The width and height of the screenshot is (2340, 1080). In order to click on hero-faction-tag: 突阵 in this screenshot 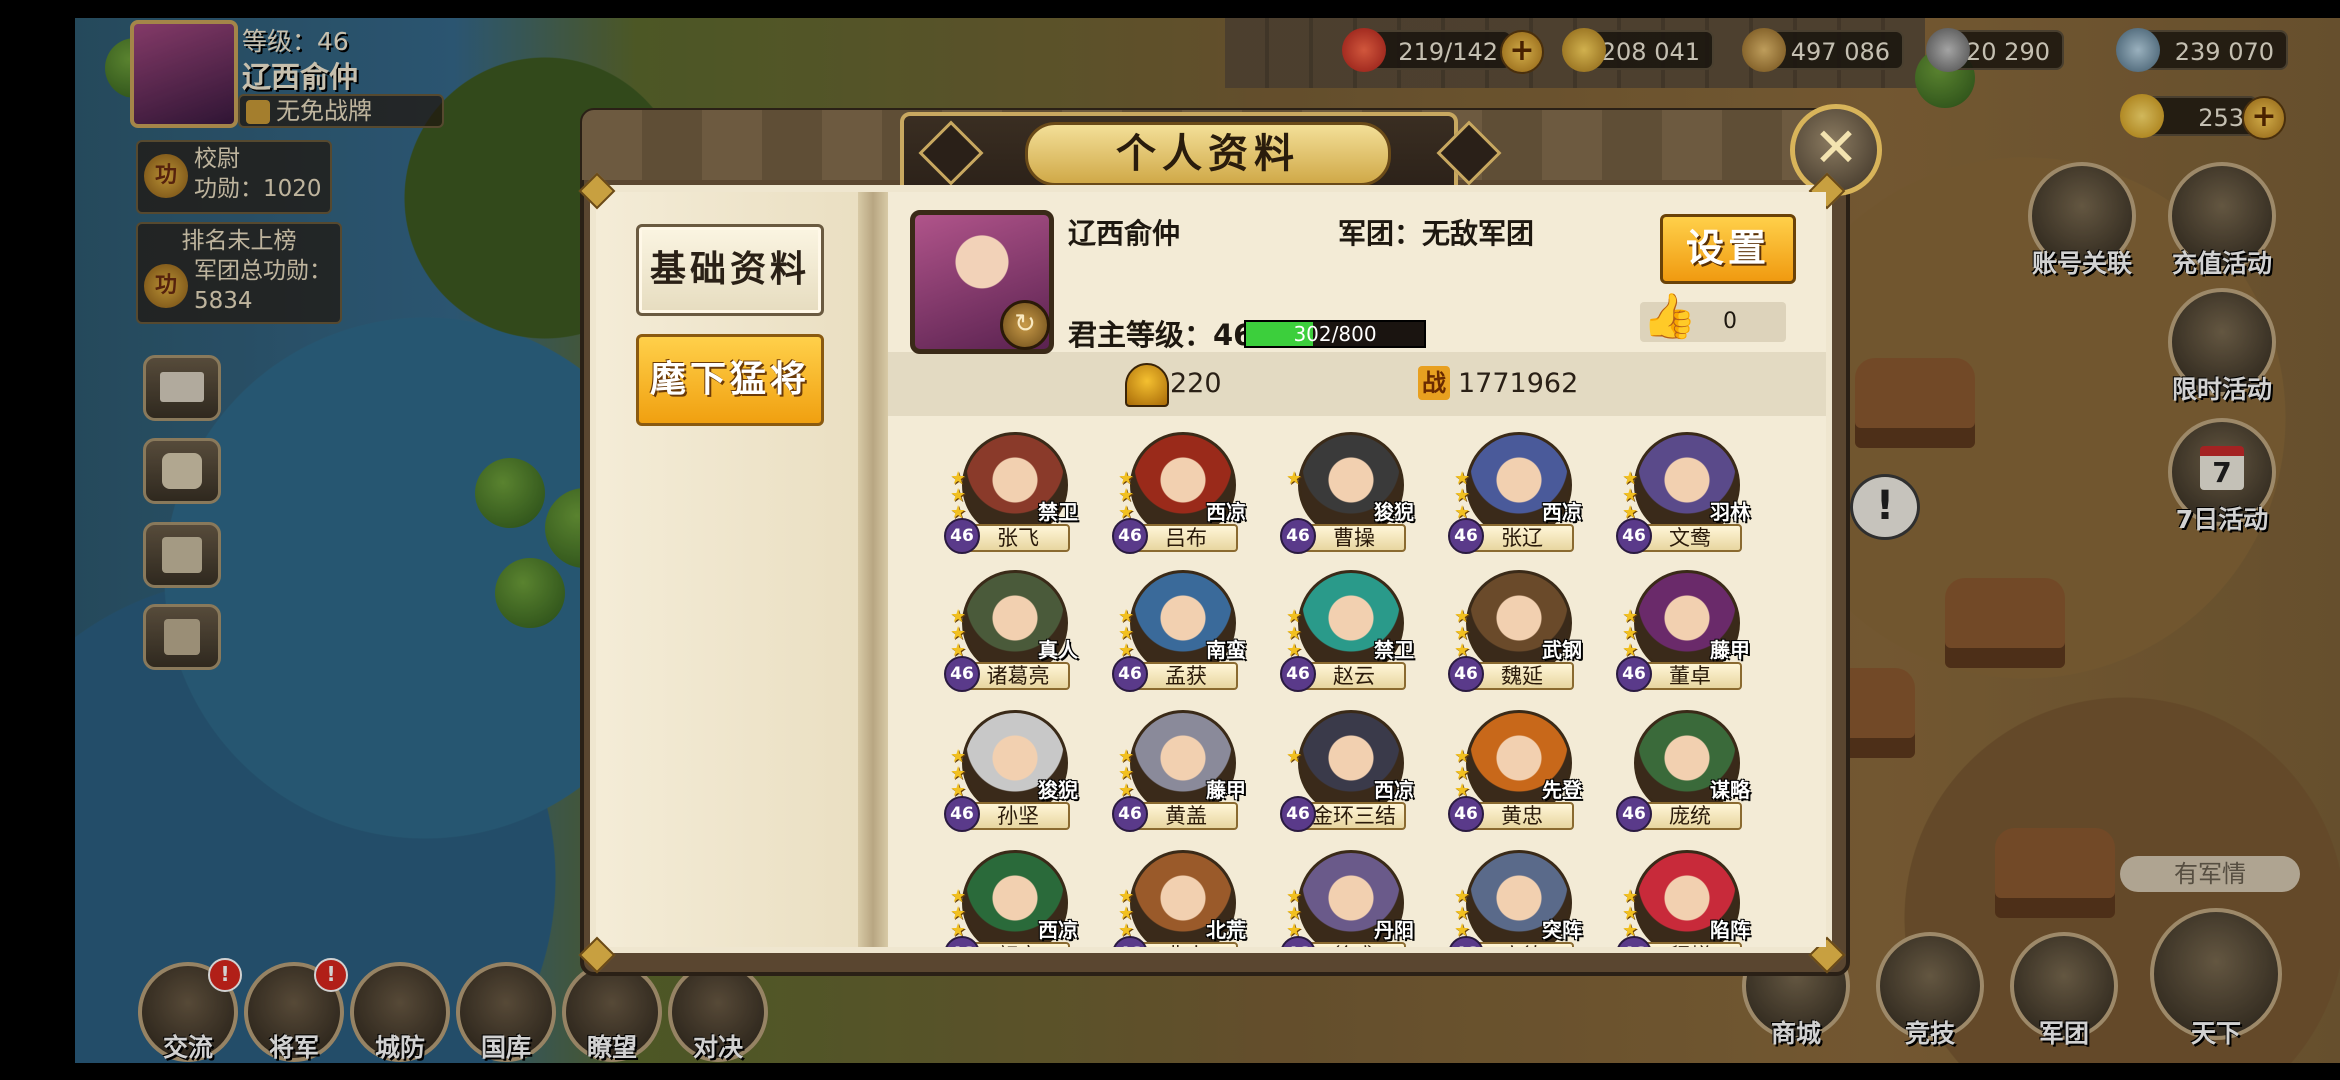, I will do `click(1562, 930)`.